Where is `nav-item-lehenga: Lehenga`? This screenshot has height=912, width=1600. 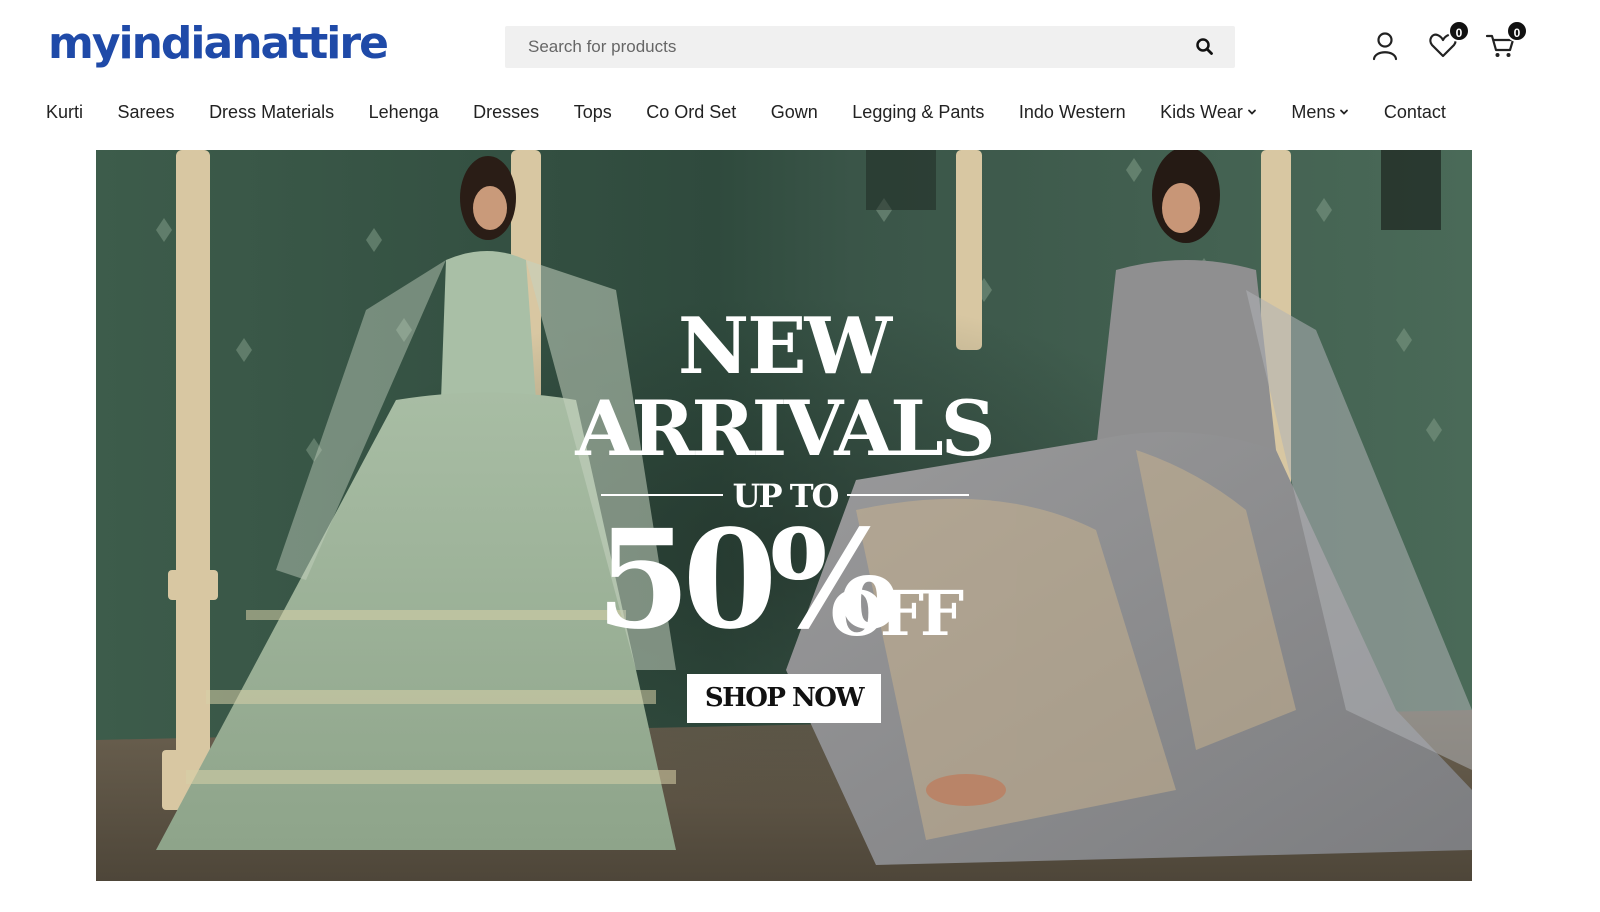
nav-item-lehenga: Lehenga is located at coordinates (404, 112).